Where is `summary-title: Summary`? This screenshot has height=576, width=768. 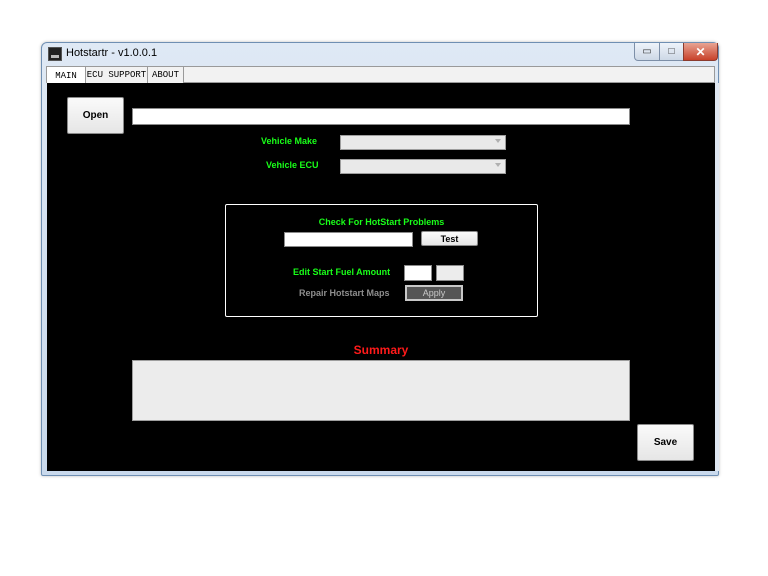 summary-title: Summary is located at coordinates (381, 350).